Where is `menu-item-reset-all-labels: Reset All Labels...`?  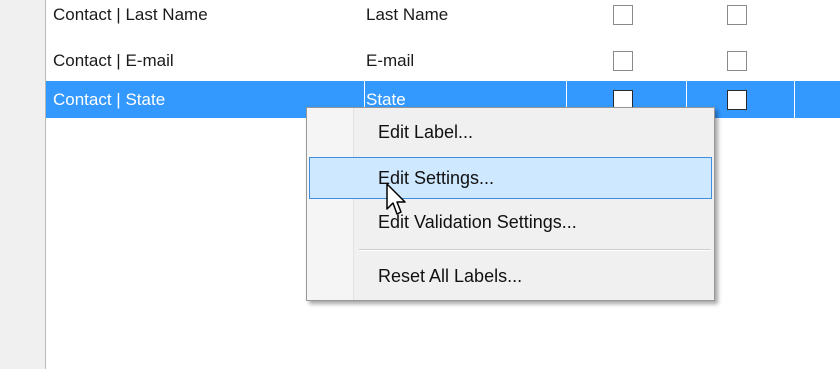 menu-item-reset-all-labels: Reset All Labels... is located at coordinates (510, 276).